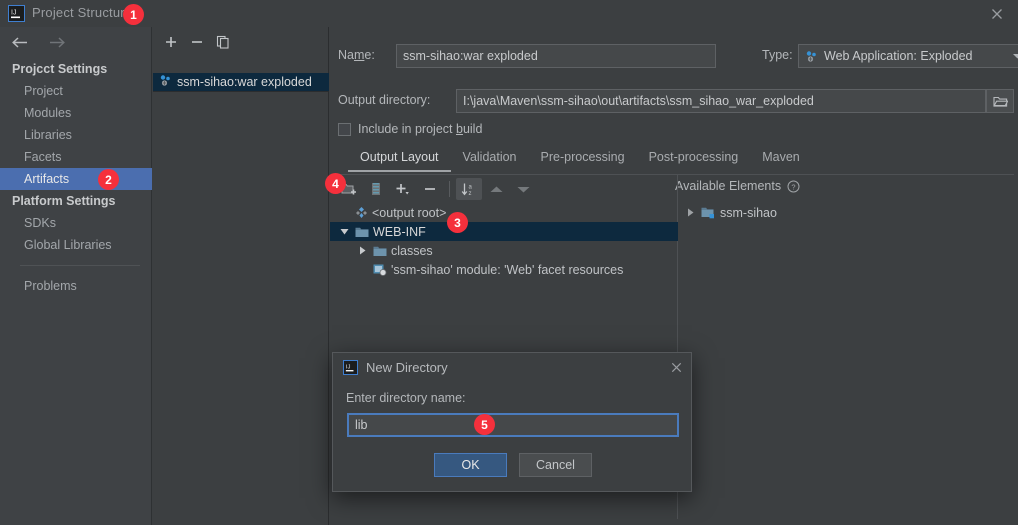 This screenshot has height=525, width=1018. I want to click on tree-label: ssm-sihao, so click(748, 212).